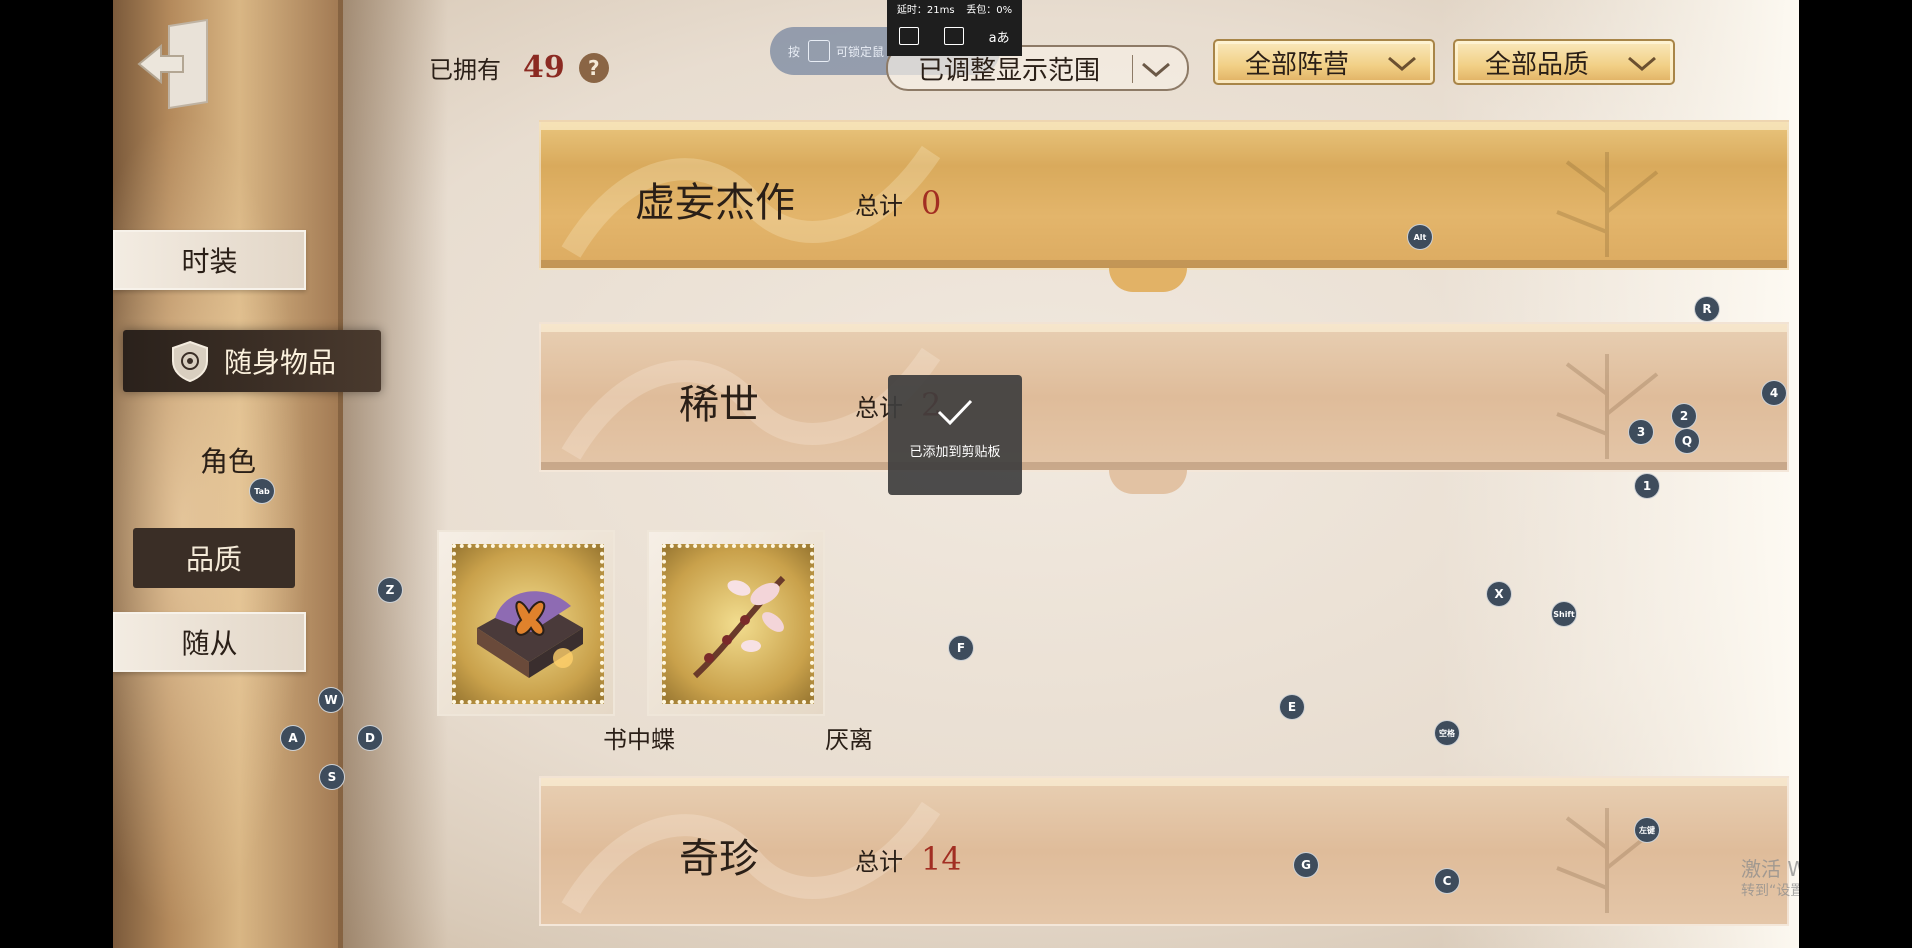 The image size is (1912, 948). Describe the element at coordinates (1687, 441) in the screenshot. I see `key-hint-q: Q` at that location.